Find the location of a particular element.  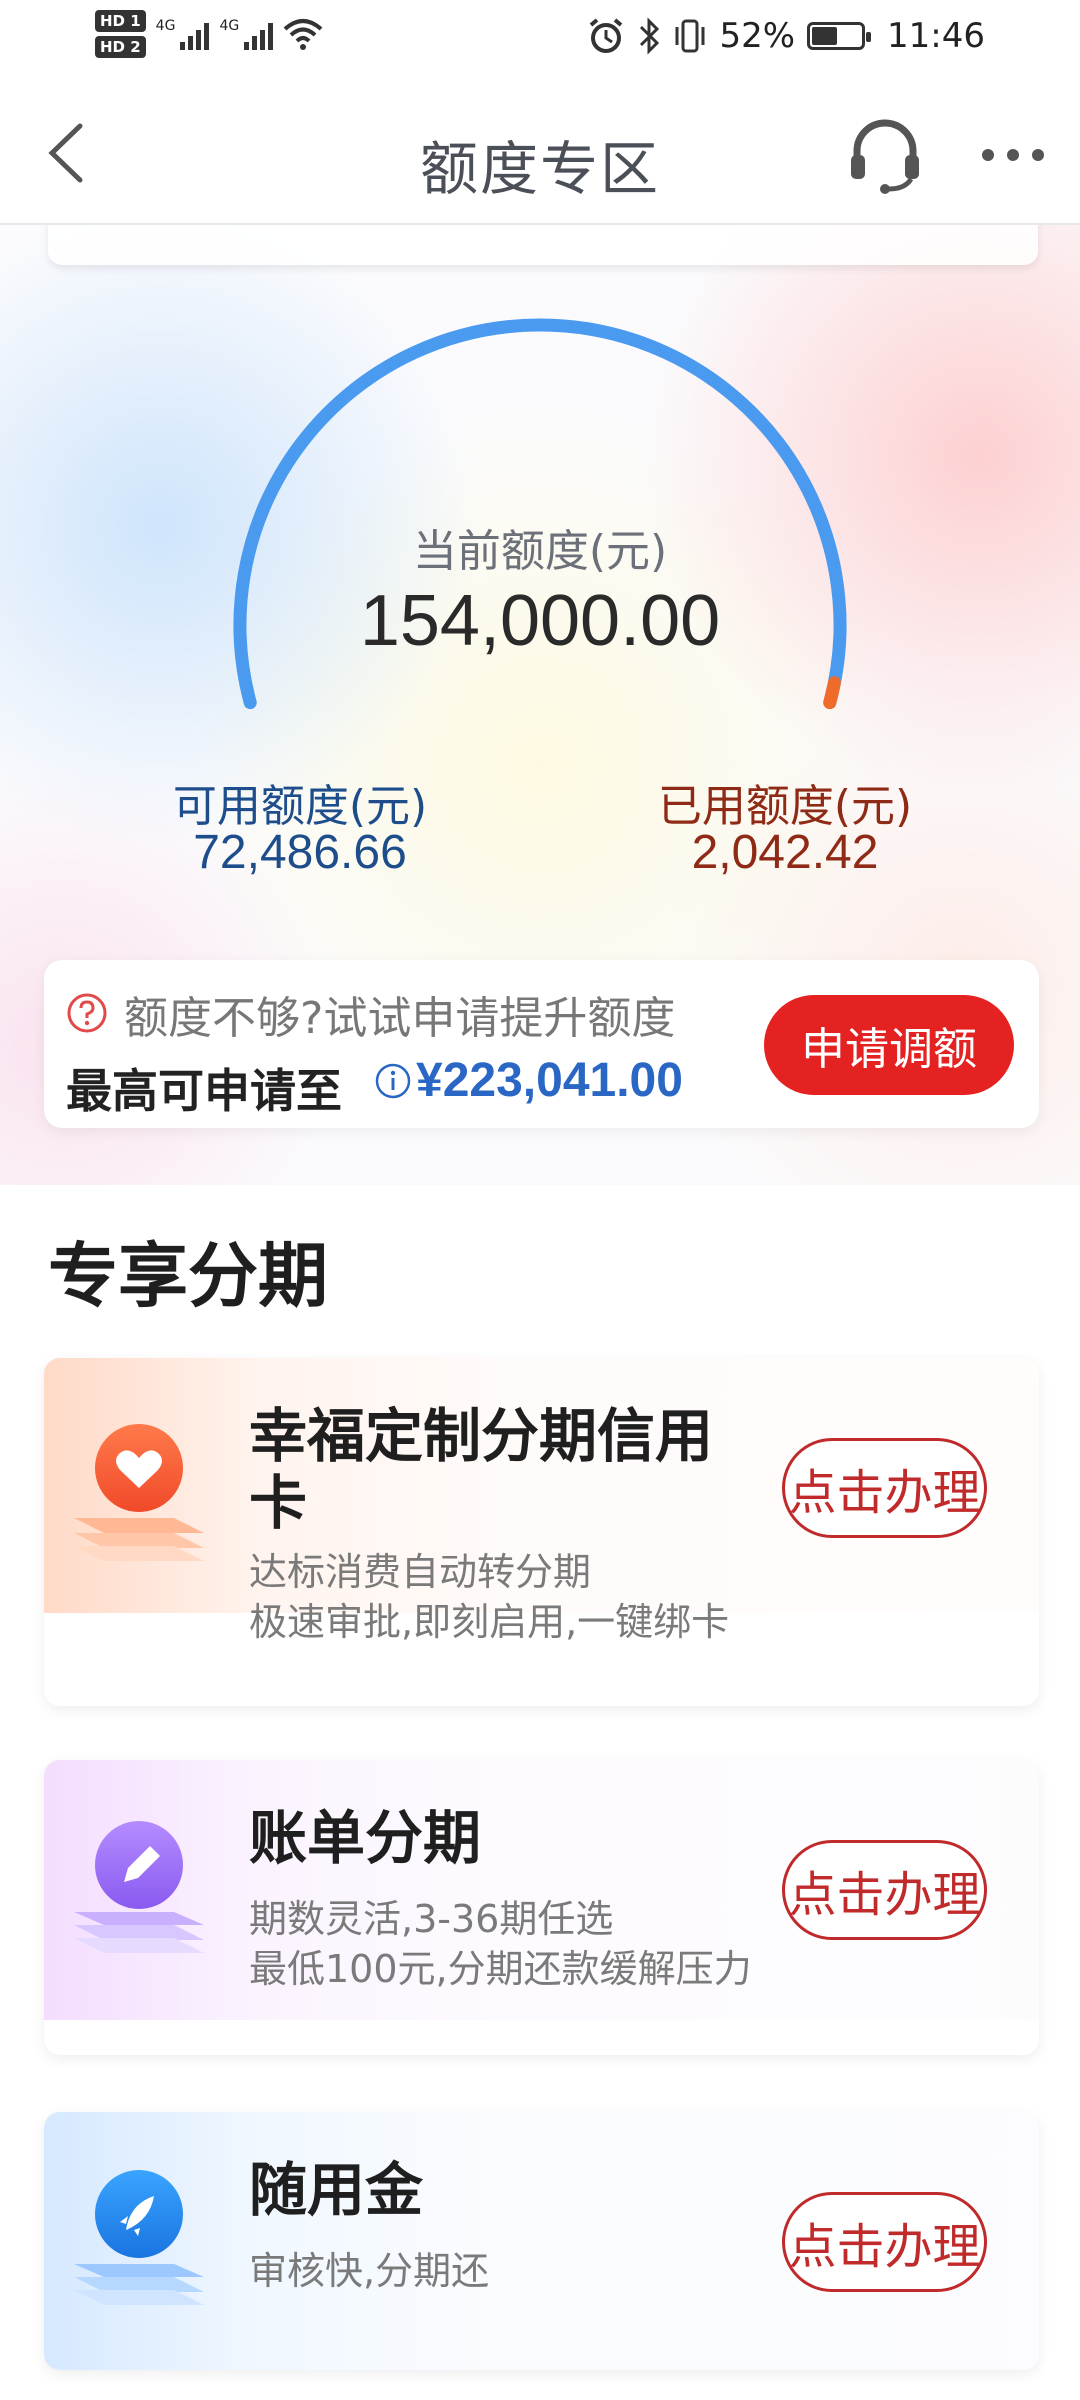

info-icon is located at coordinates (393, 1081).